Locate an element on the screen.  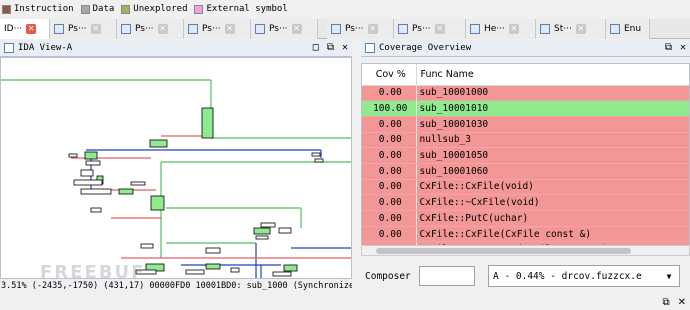
scrollbar-thumb is located at coordinates (503, 251).